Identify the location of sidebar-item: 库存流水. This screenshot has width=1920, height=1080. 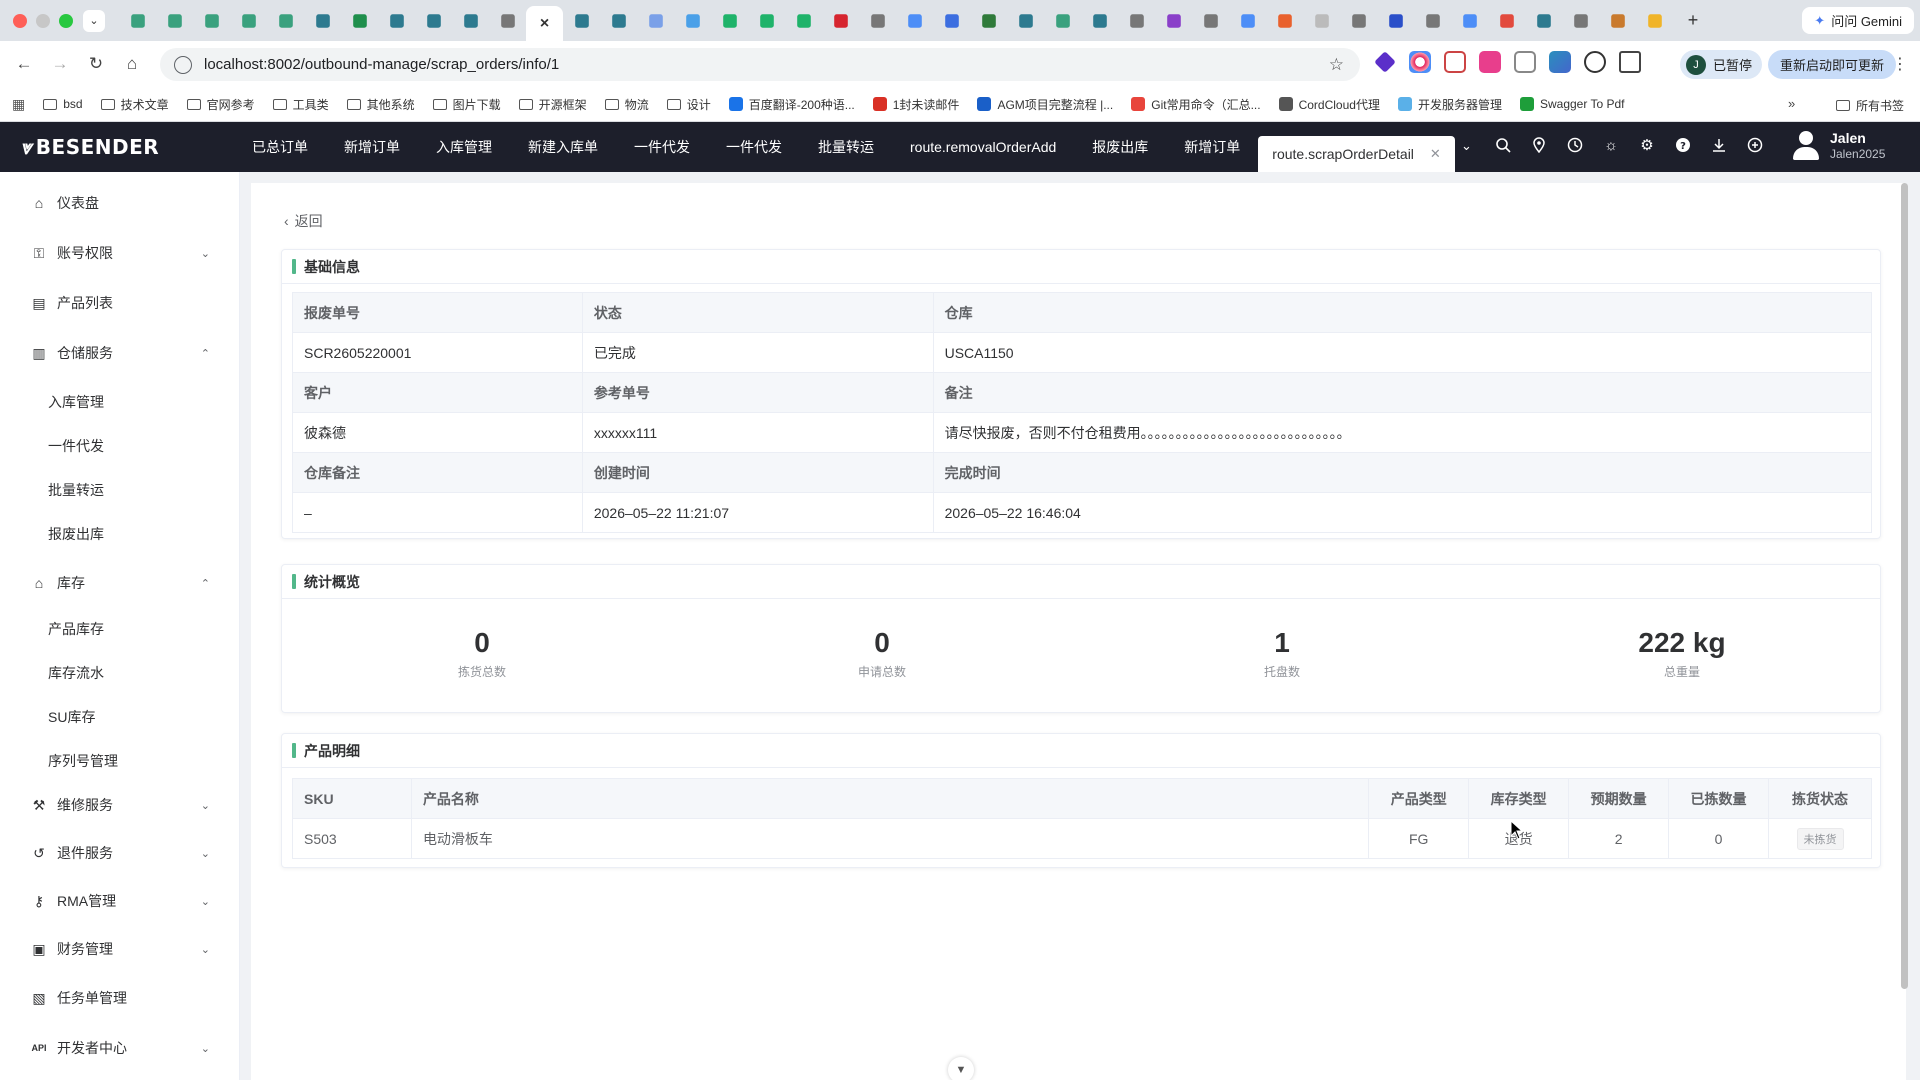
(120, 673).